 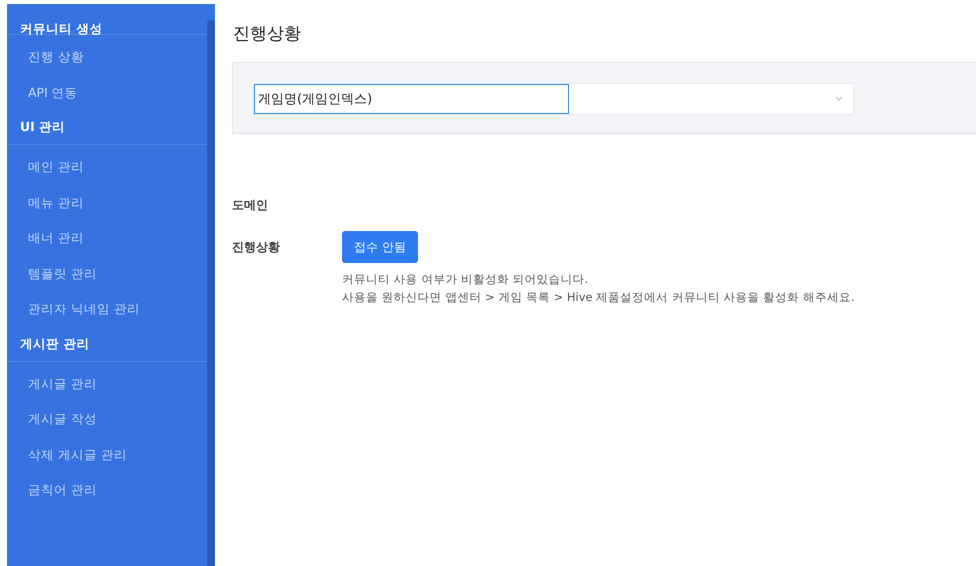 What do you see at coordinates (598, 288) in the screenshot?
I see `notice-text: 커뮤니티 사용 여부가 비활성화 되어있습니다. 사용을 원하신다면 앱센터 > 게임 목록 > Hive 제품설정에서 커뮤니티 사용을 활성화 해주세요.` at bounding box center [598, 288].